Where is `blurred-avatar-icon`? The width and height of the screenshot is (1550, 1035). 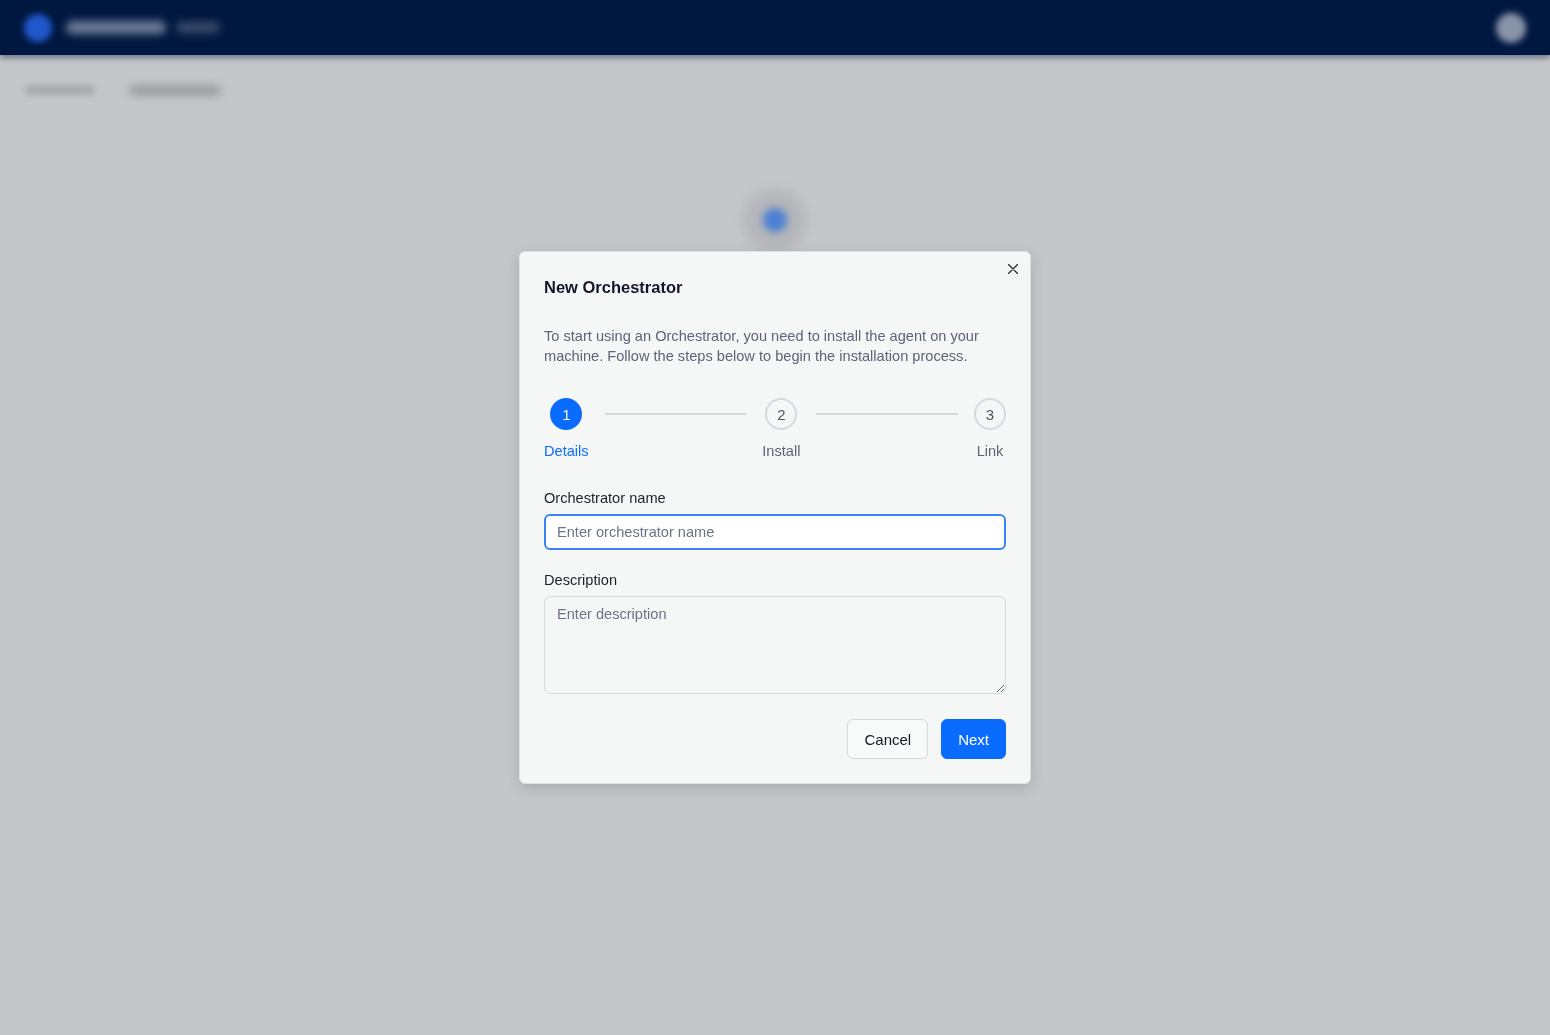 blurred-avatar-icon is located at coordinates (1511, 27).